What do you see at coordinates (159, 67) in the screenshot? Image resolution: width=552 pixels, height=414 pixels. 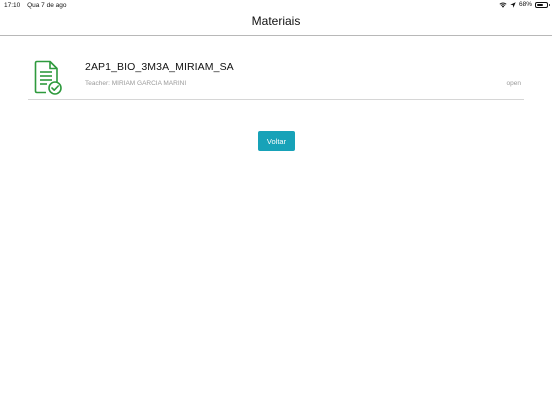 I see `material-title: 2AP1_BIO_3M3A_MIRIAM_SA` at bounding box center [159, 67].